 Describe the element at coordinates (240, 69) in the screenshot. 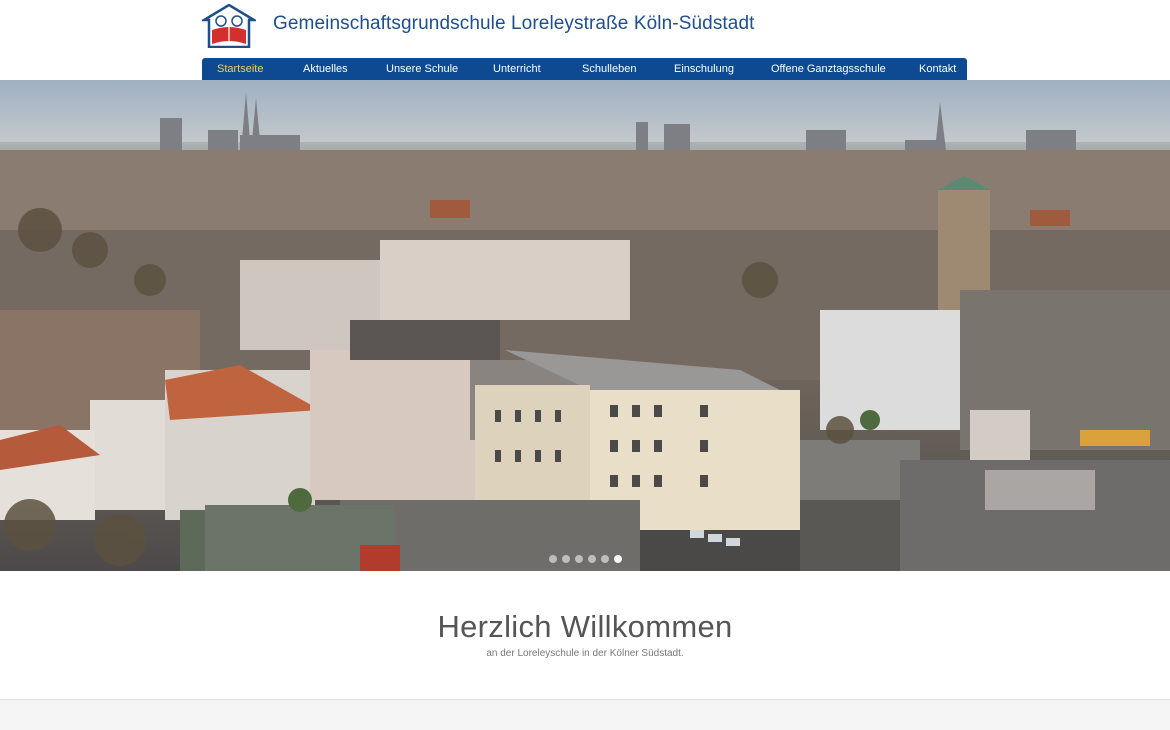

I see `nav-item-startseite: Startseite` at that location.